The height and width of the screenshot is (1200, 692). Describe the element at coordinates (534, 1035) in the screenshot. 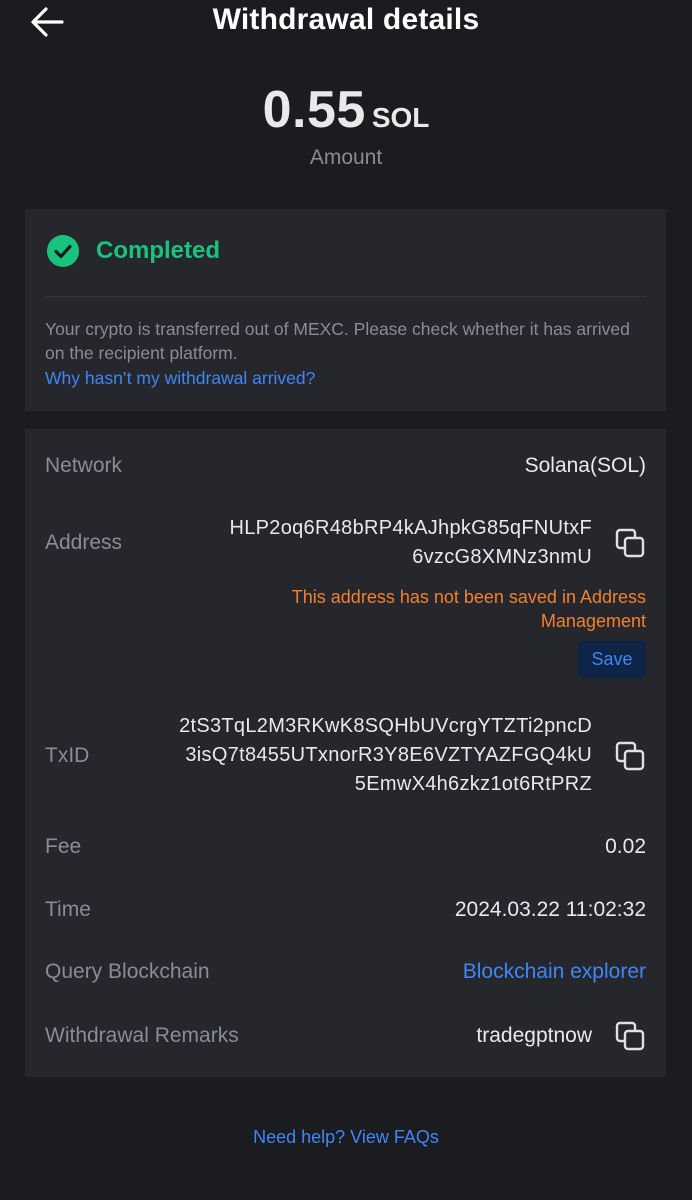

I see `remarks-value: tradegptnow` at that location.